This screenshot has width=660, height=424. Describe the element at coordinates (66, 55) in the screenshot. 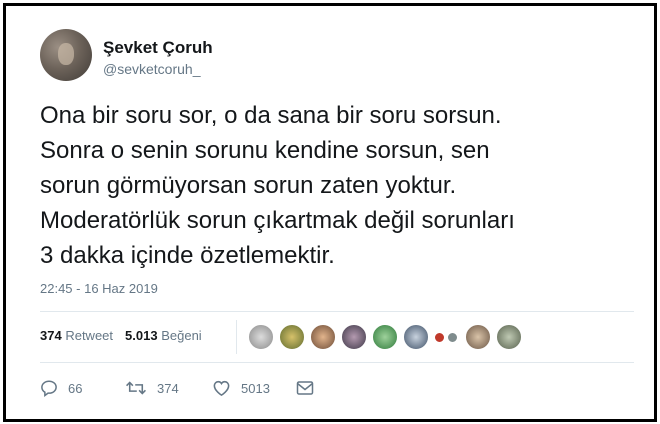

I see `avatar` at that location.